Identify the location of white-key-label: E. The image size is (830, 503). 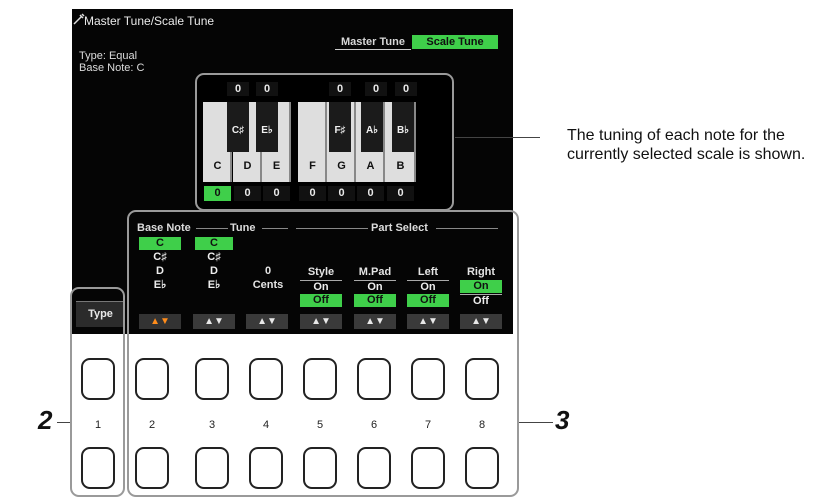
(276, 166).